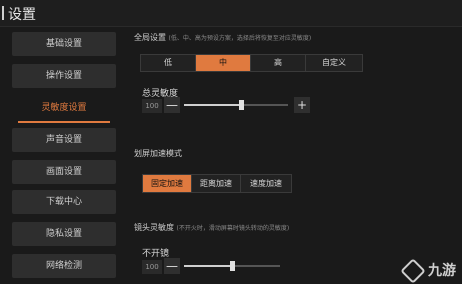 The height and width of the screenshot is (284, 462). Describe the element at coordinates (266, 183) in the screenshot. I see `tab-speed-accel: 速度加速` at that location.